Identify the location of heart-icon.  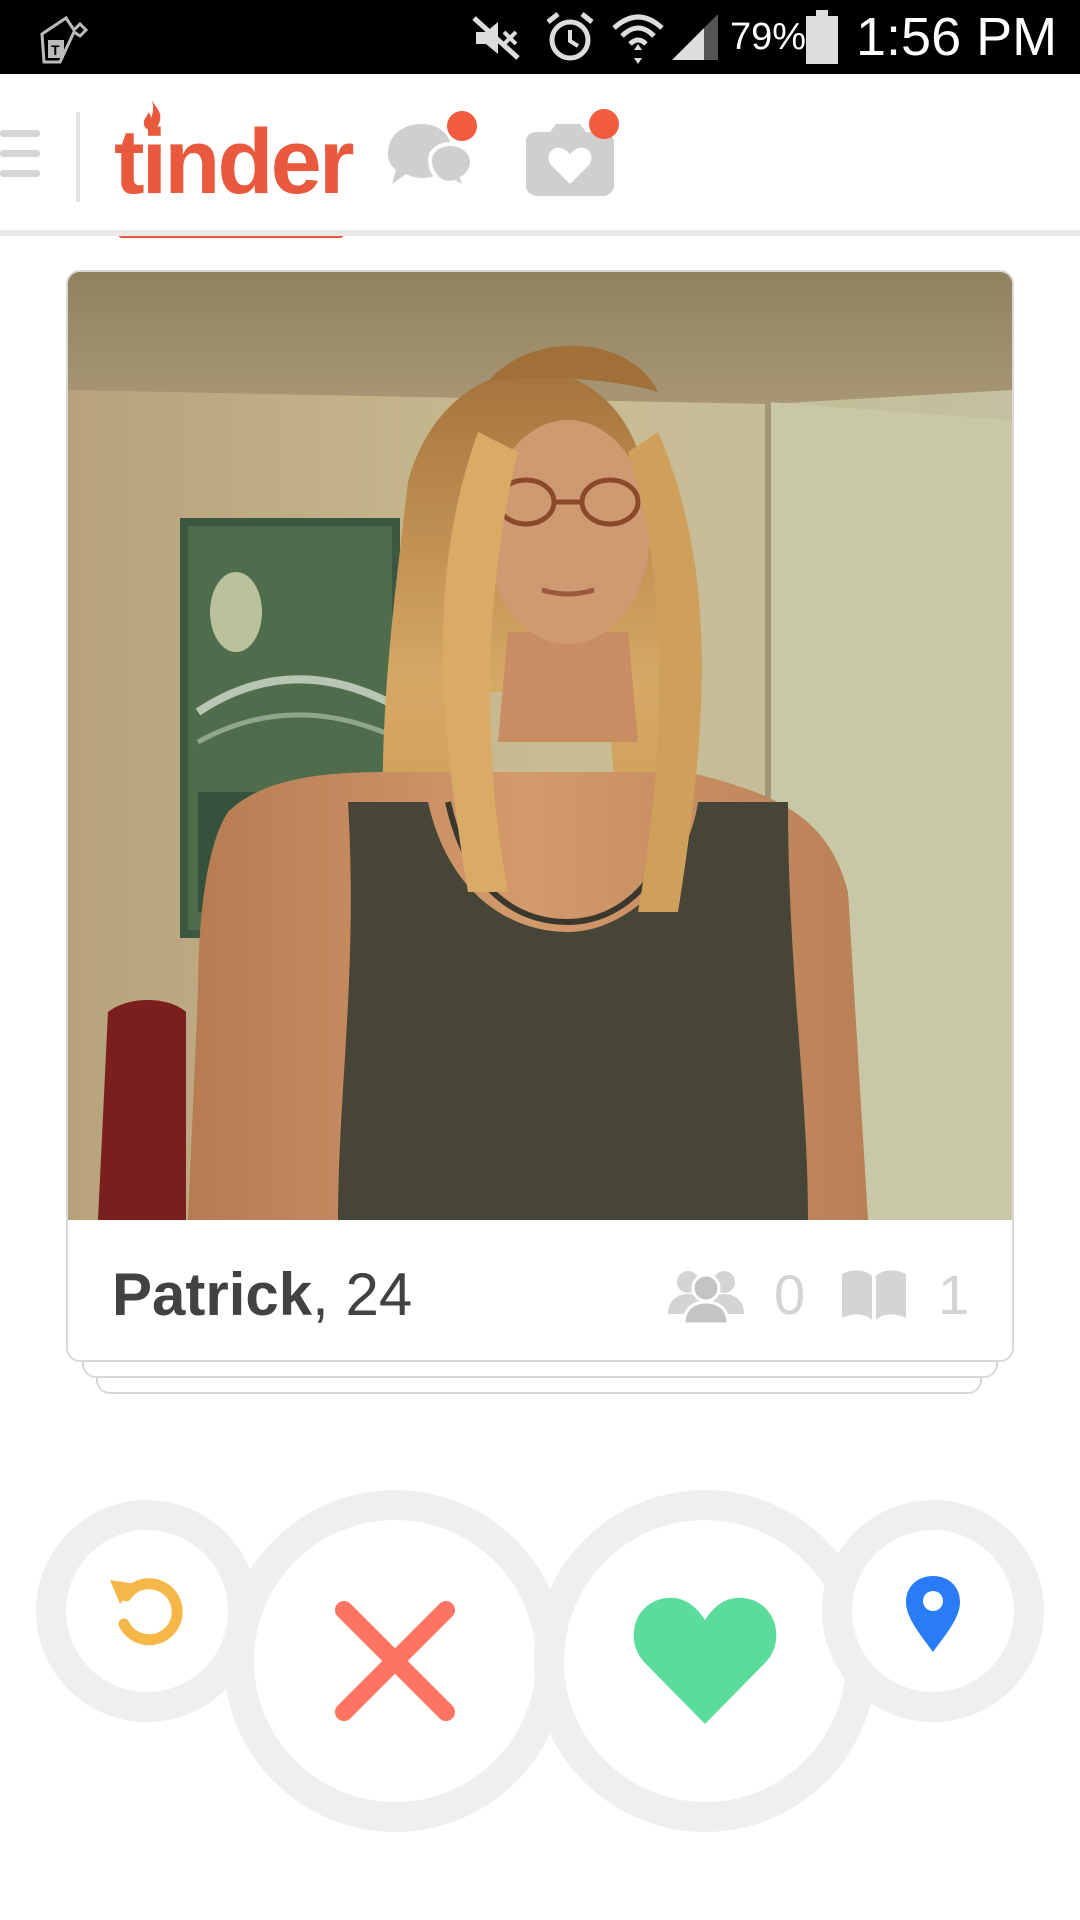
(705, 1660).